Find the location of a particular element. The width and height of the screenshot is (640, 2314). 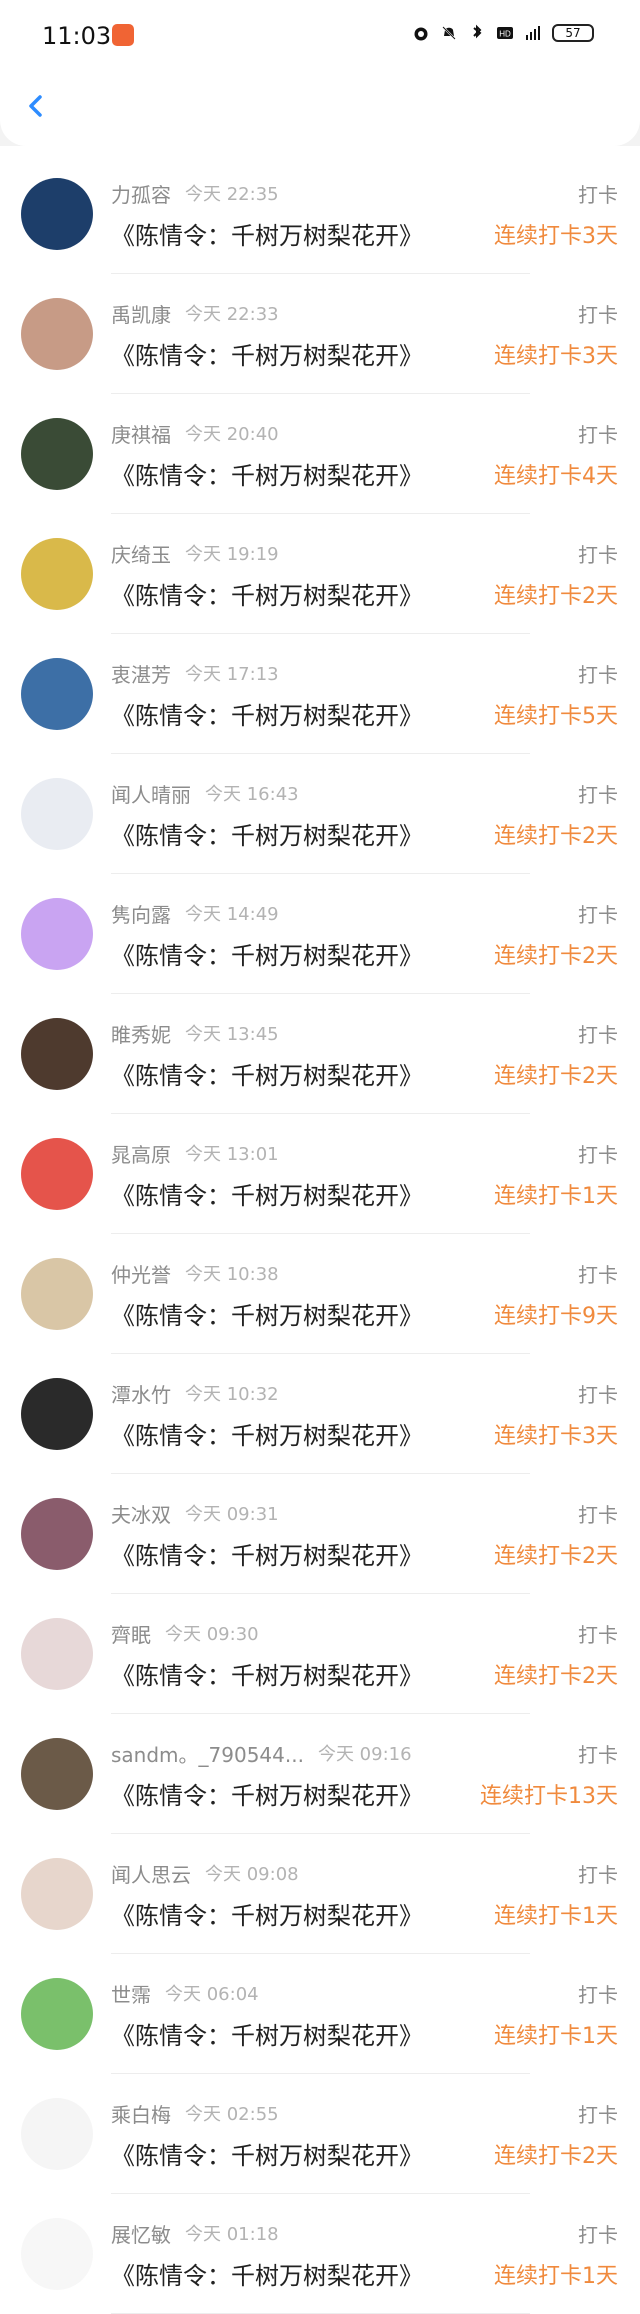

streak-label: 连续打卡1天 is located at coordinates (556, 2036).